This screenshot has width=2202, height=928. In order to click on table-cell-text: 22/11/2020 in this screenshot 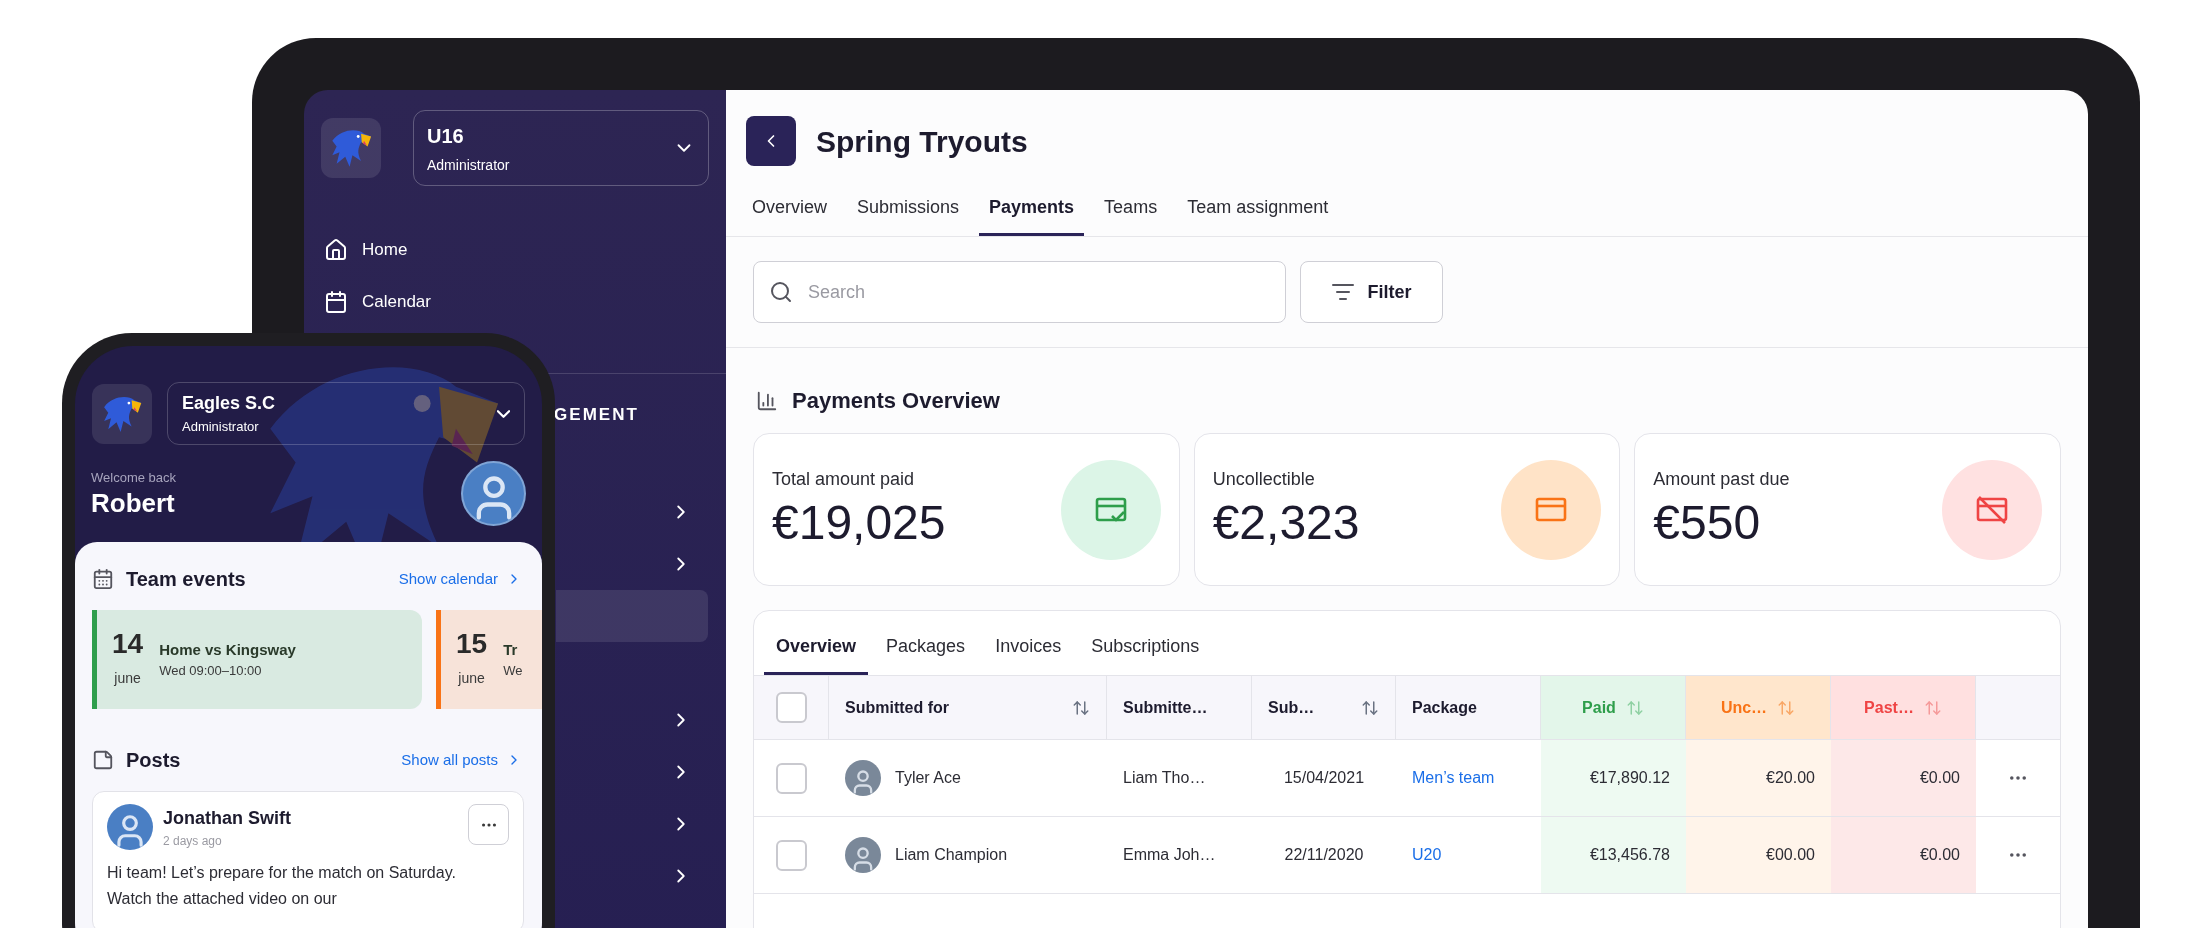, I will do `click(1324, 855)`.